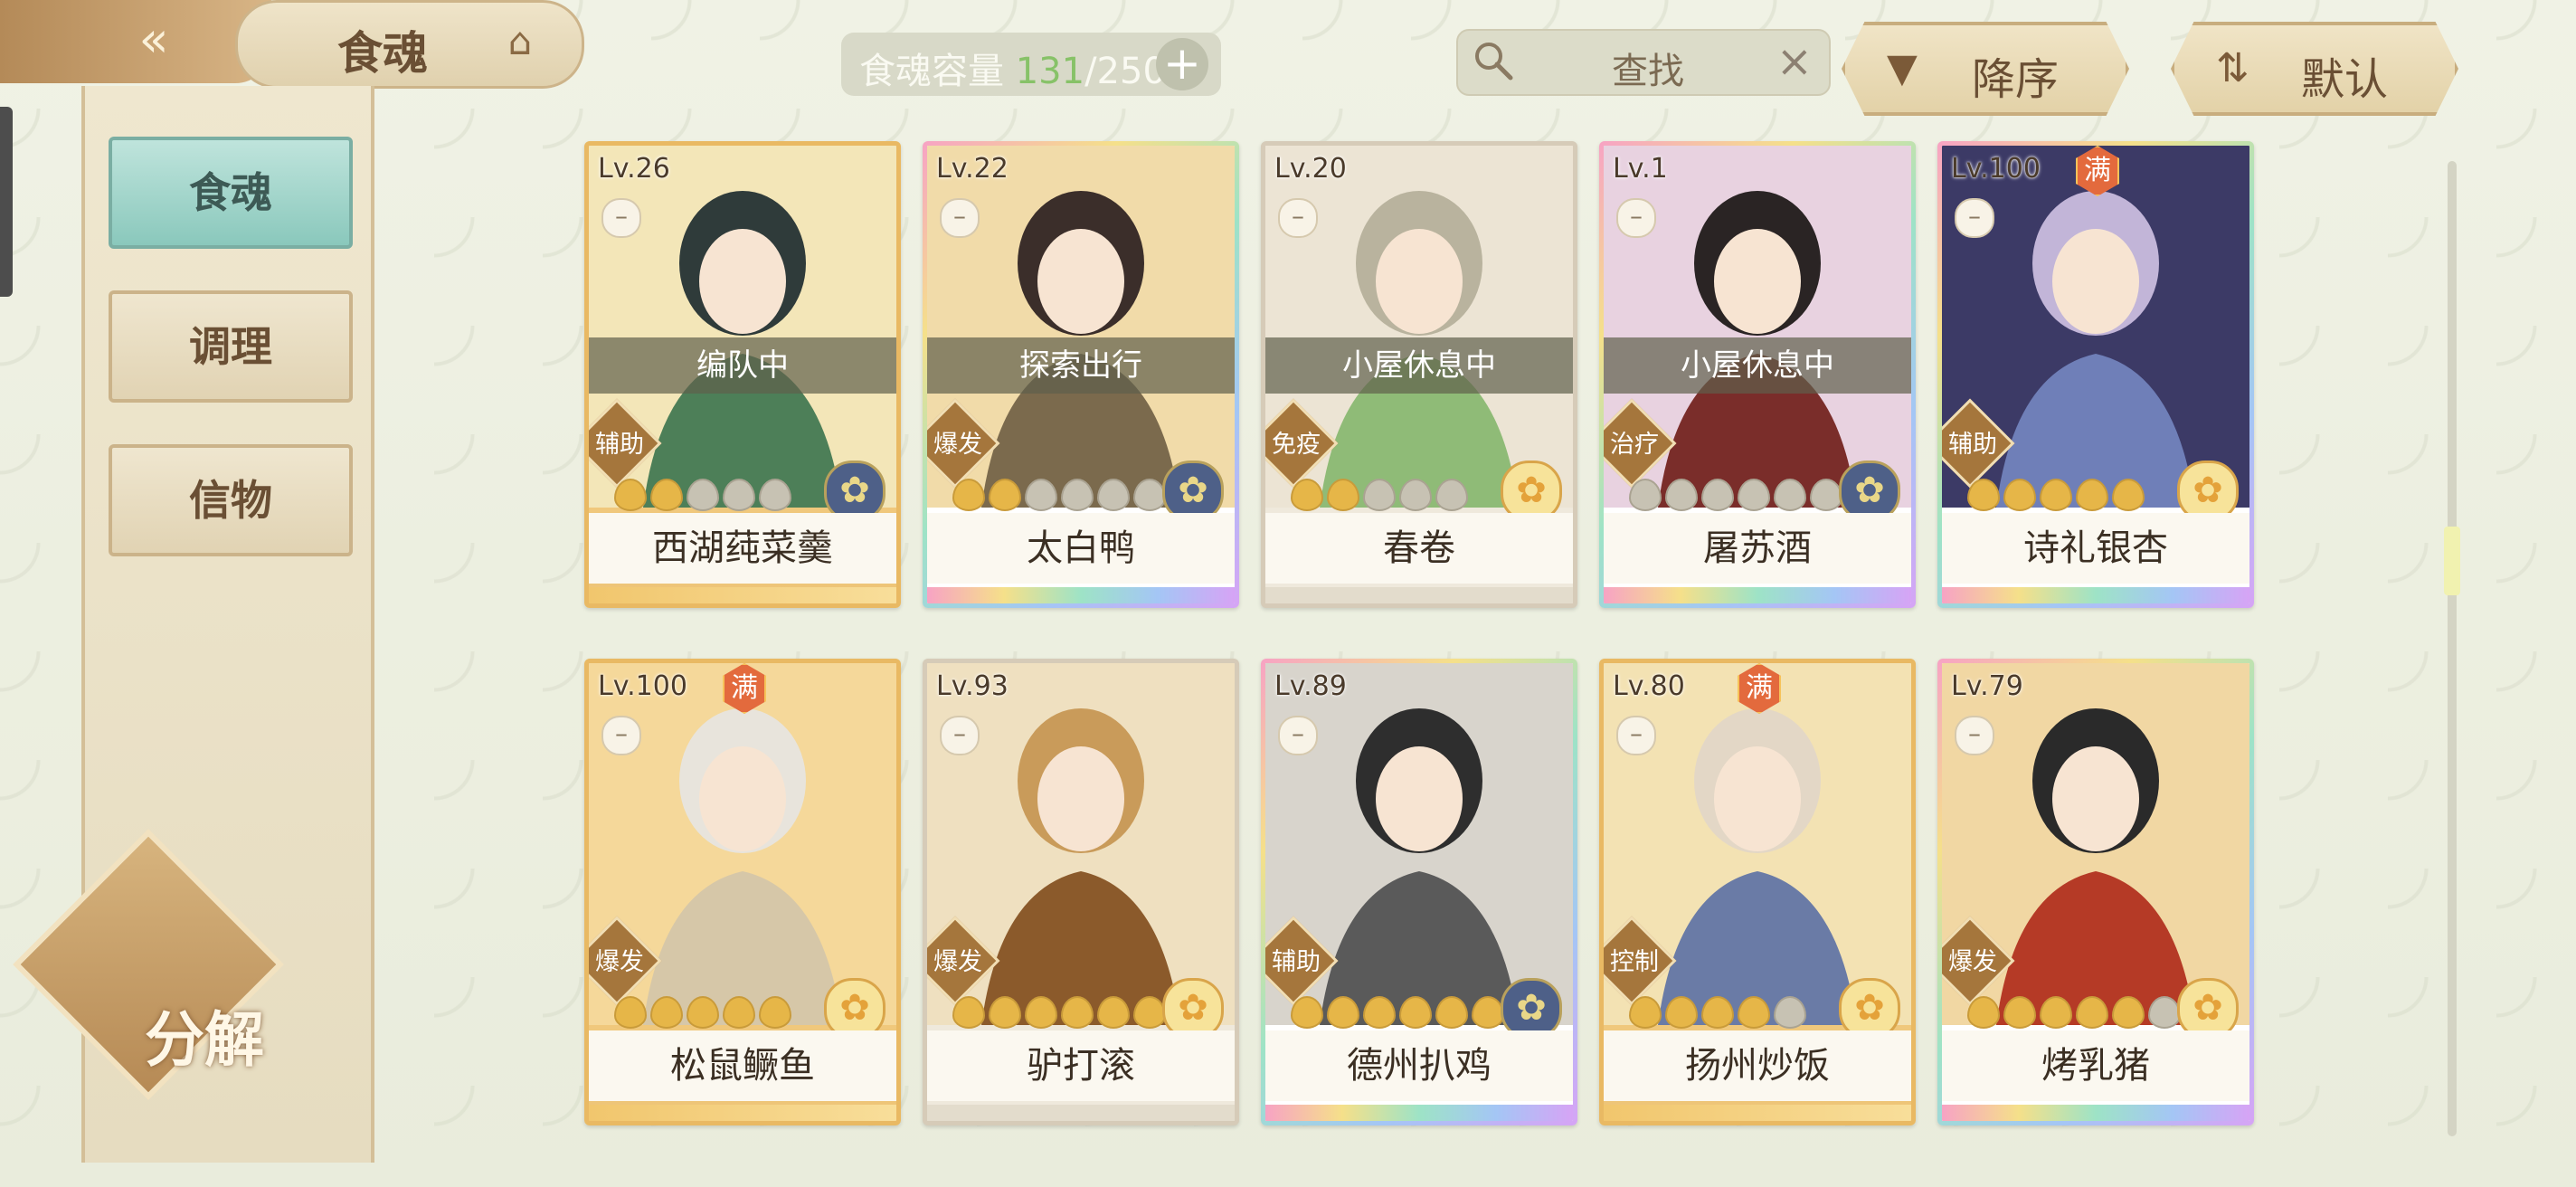 This screenshot has width=2576, height=1187. I want to click on tab-conditioning: 调理, so click(231, 346).